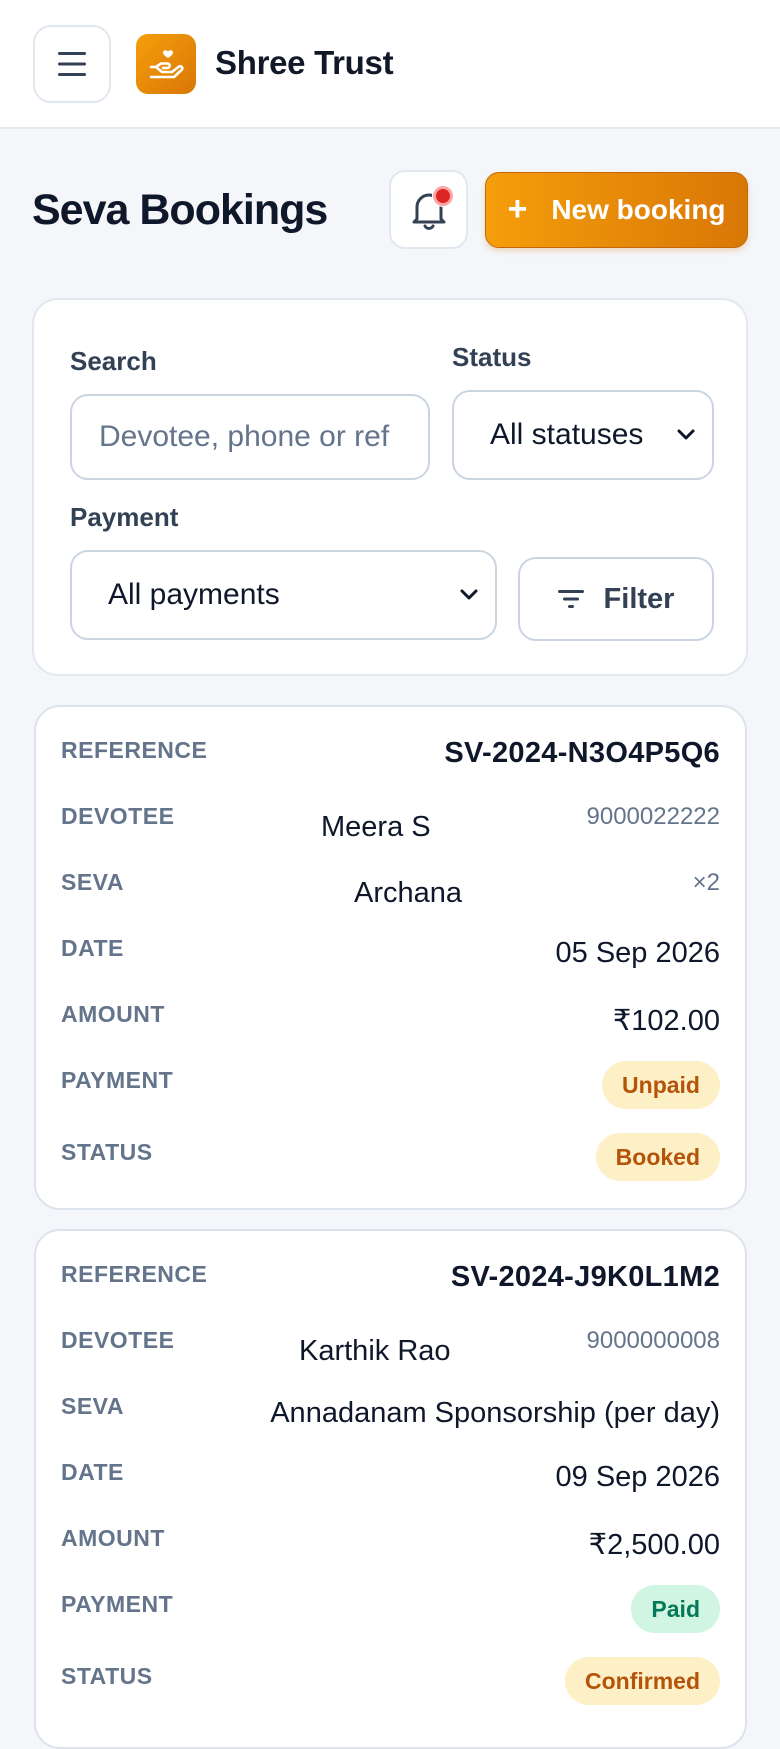 The image size is (780, 1749). Describe the element at coordinates (390, 1157) in the screenshot. I see `status-row: STATUS Booked` at that location.